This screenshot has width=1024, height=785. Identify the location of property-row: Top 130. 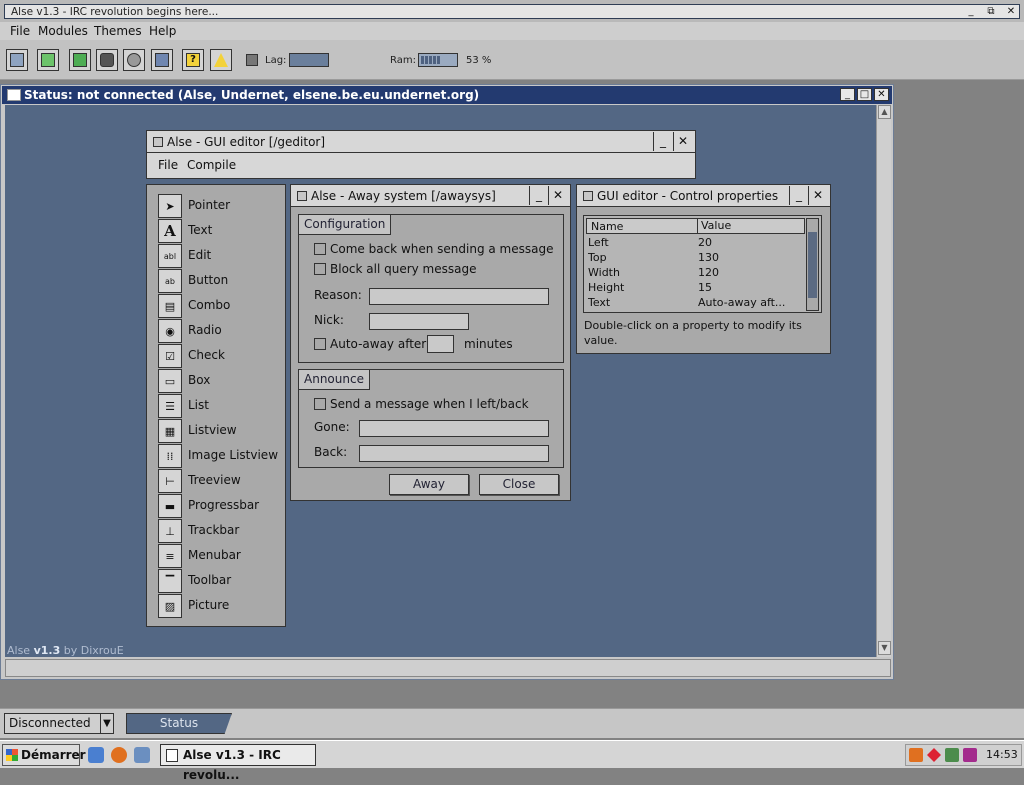
(695, 258).